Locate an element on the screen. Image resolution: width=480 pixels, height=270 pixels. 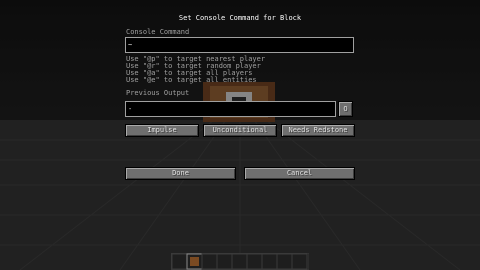
hotbar is located at coordinates (240, 261).